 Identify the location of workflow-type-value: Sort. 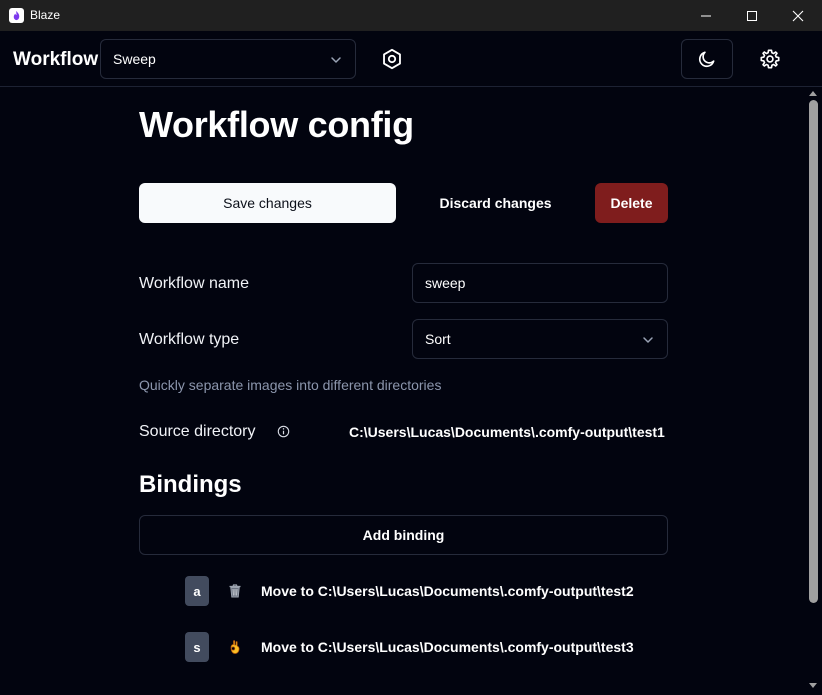
(438, 339).